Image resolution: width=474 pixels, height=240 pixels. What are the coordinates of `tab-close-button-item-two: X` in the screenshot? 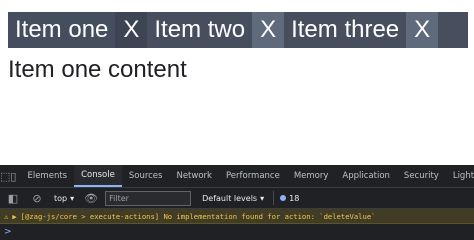 It's located at (268, 30).